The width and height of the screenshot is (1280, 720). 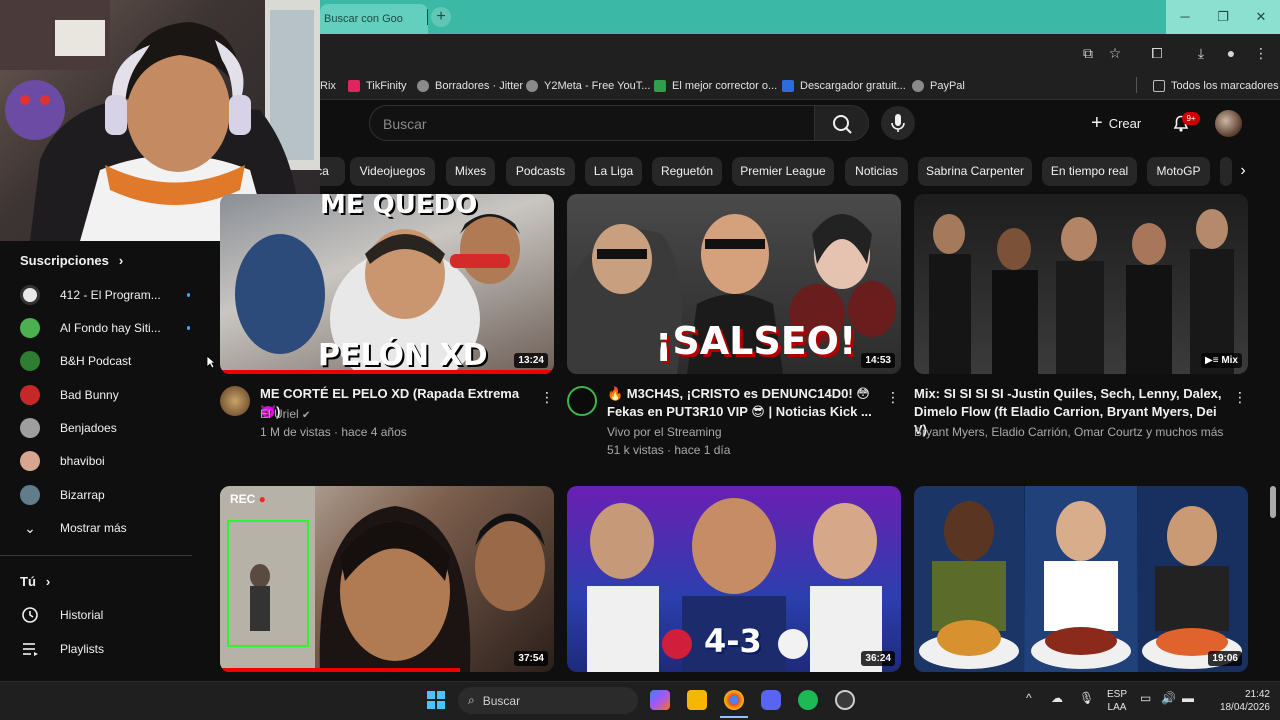 I want to click on bookmark-item: TikFinity, so click(x=377, y=86).